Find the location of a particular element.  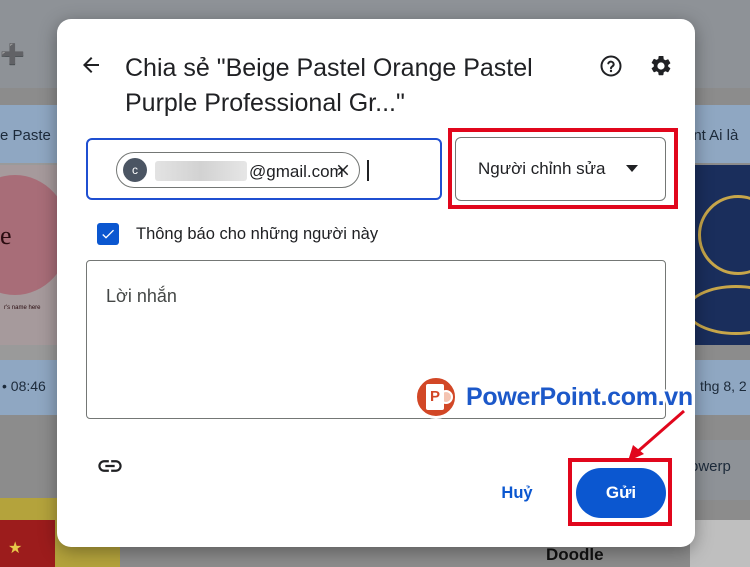

back-button is located at coordinates (91, 65).